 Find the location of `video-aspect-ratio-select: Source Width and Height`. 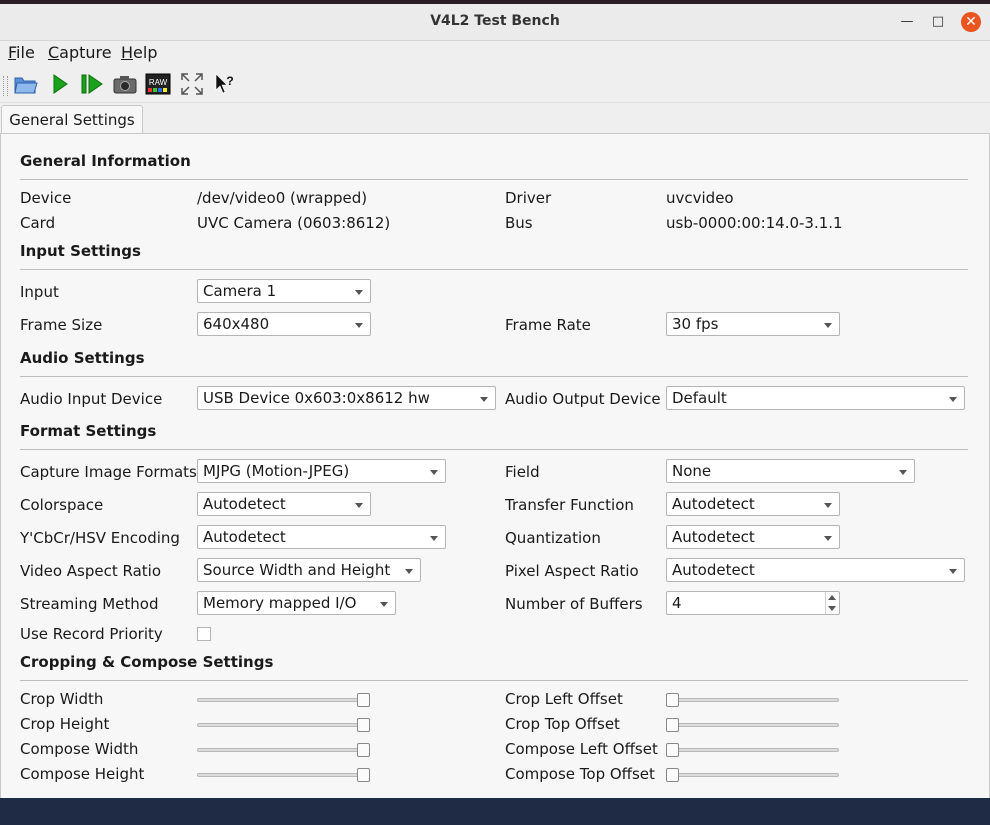

video-aspect-ratio-select: Source Width and Height is located at coordinates (309, 570).